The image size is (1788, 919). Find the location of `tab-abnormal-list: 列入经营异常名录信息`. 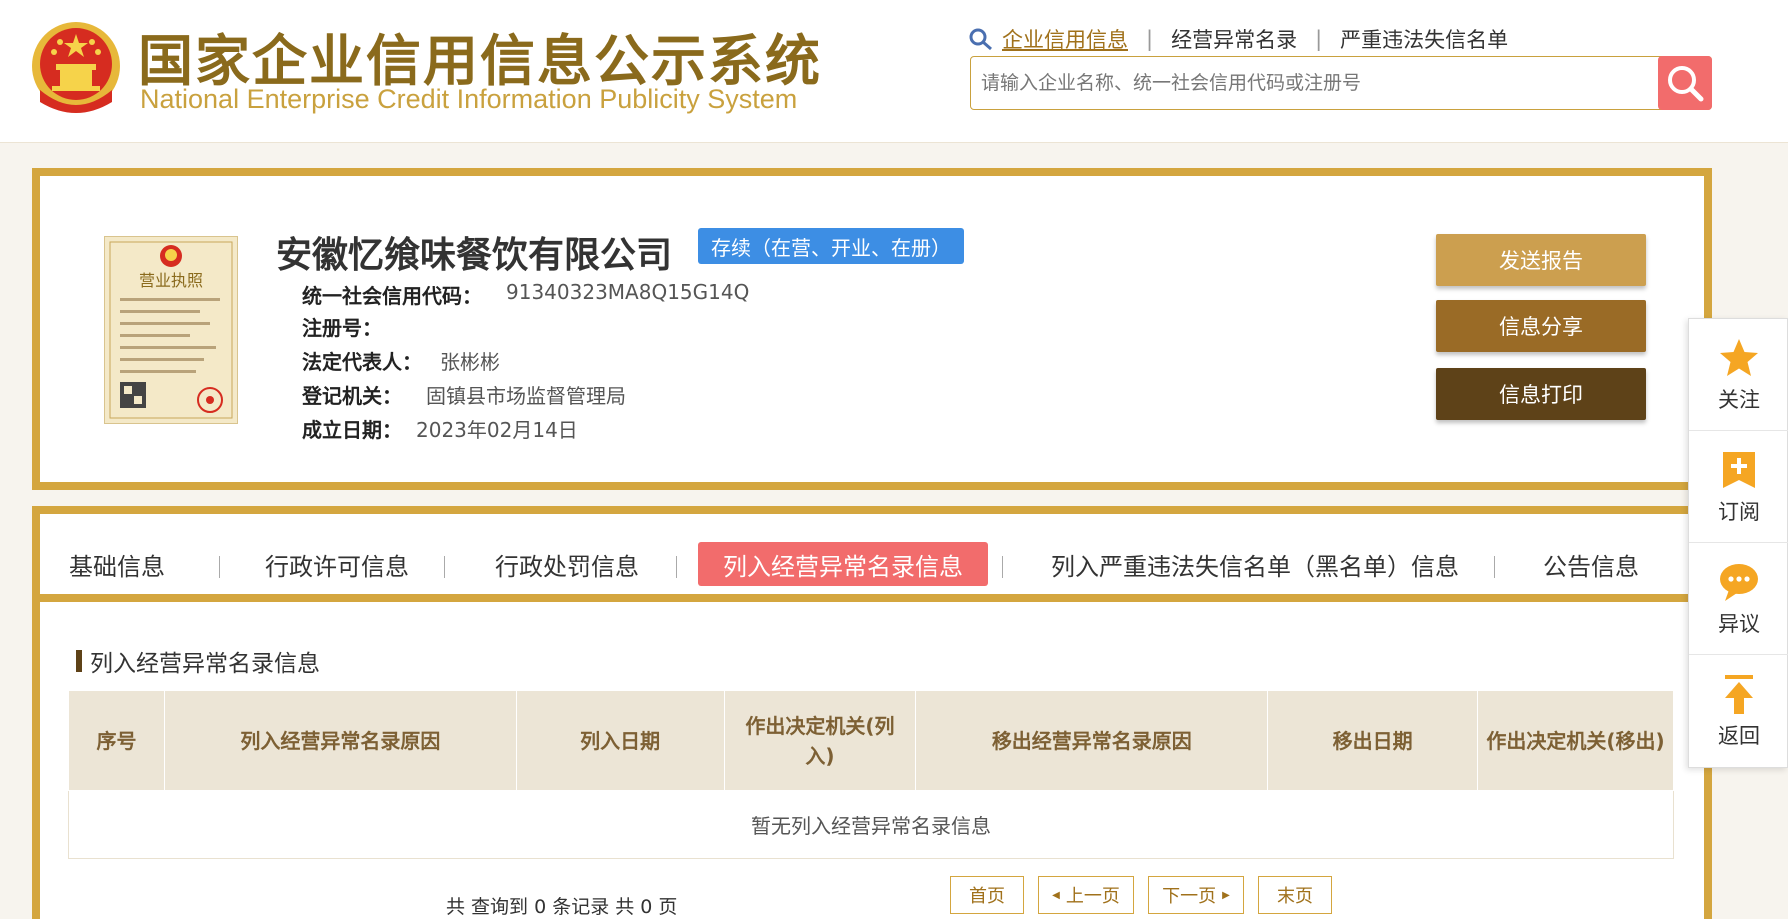

tab-abnormal-list: 列入经营异常名录信息 is located at coordinates (843, 564).